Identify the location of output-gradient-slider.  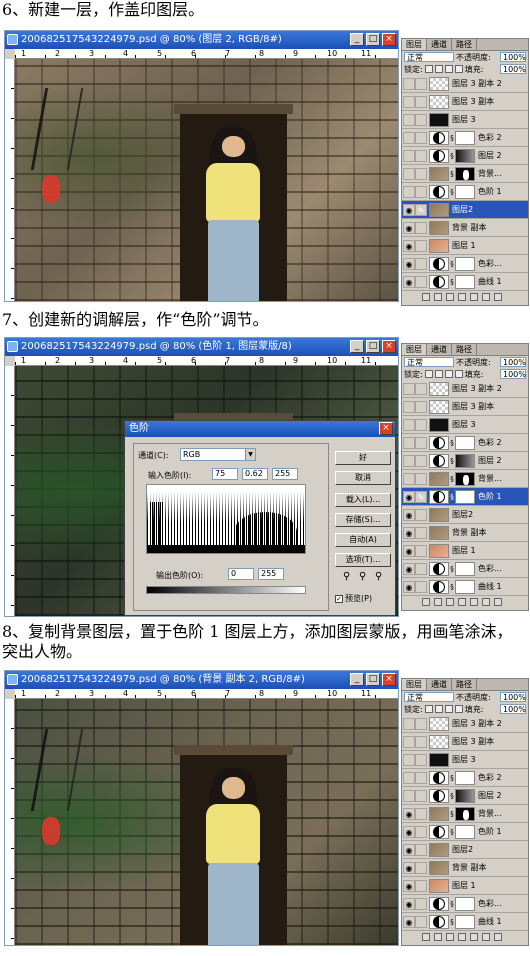
(226, 590).